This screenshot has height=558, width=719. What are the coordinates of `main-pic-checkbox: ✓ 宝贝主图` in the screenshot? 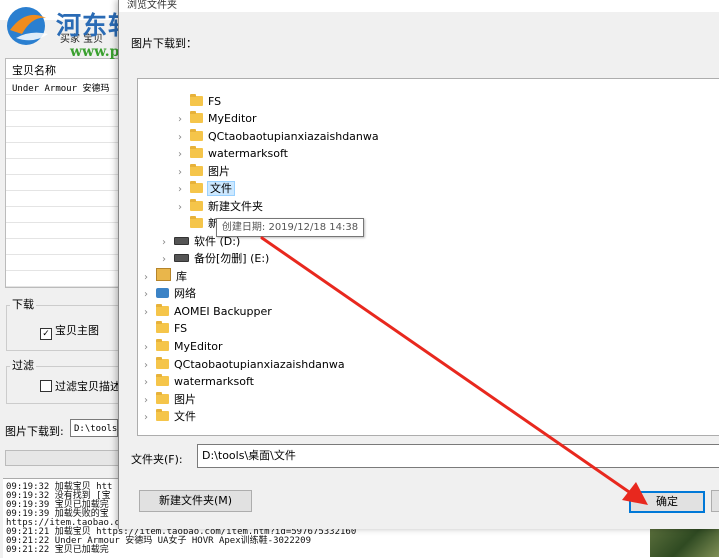 It's located at (69, 331).